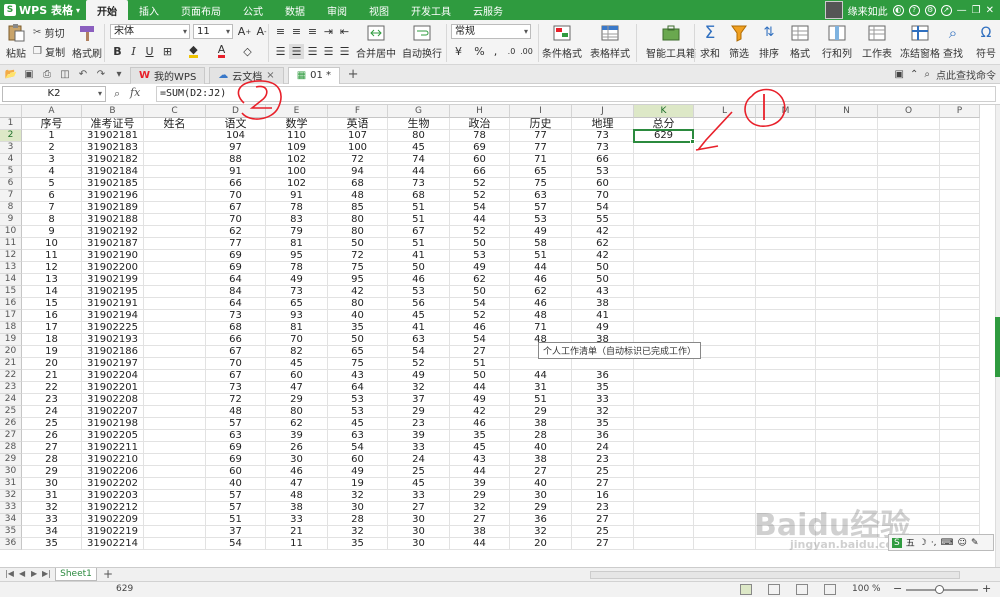 This screenshot has width=1000, height=597. Describe the element at coordinates (431, 10) in the screenshot. I see `menu-tab: 开发工具` at that location.